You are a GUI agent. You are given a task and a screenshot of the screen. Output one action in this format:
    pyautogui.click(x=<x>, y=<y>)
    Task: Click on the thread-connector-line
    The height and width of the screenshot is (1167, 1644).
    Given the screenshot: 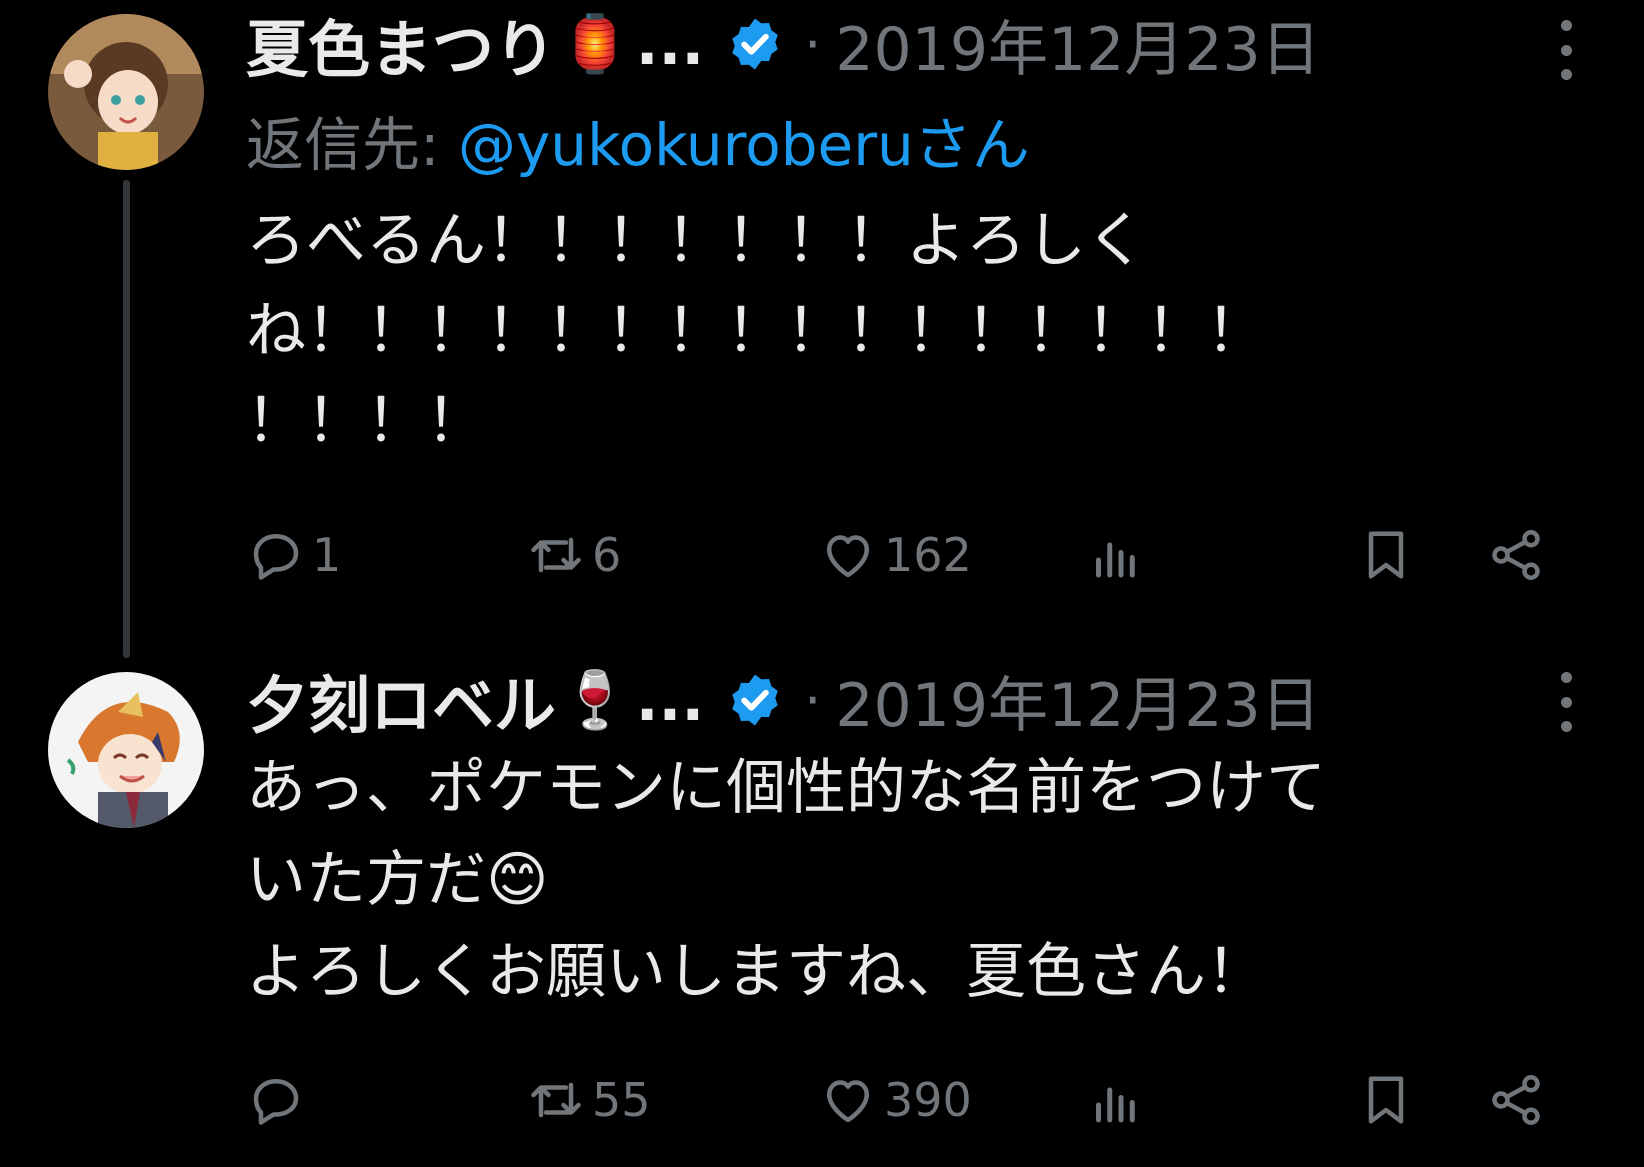 What is the action you would take?
    pyautogui.click(x=126, y=419)
    